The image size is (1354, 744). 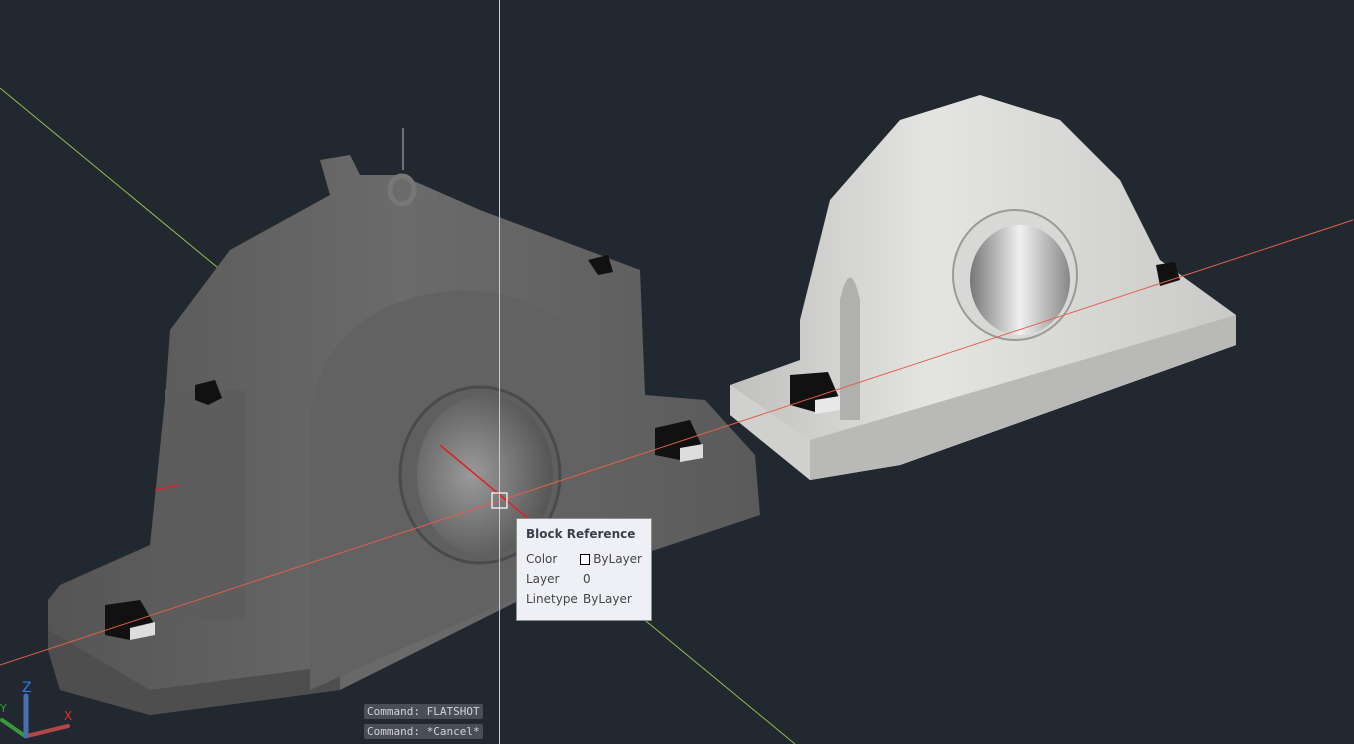 What do you see at coordinates (27, 688) in the screenshot?
I see `ucs-z-label: Z` at bounding box center [27, 688].